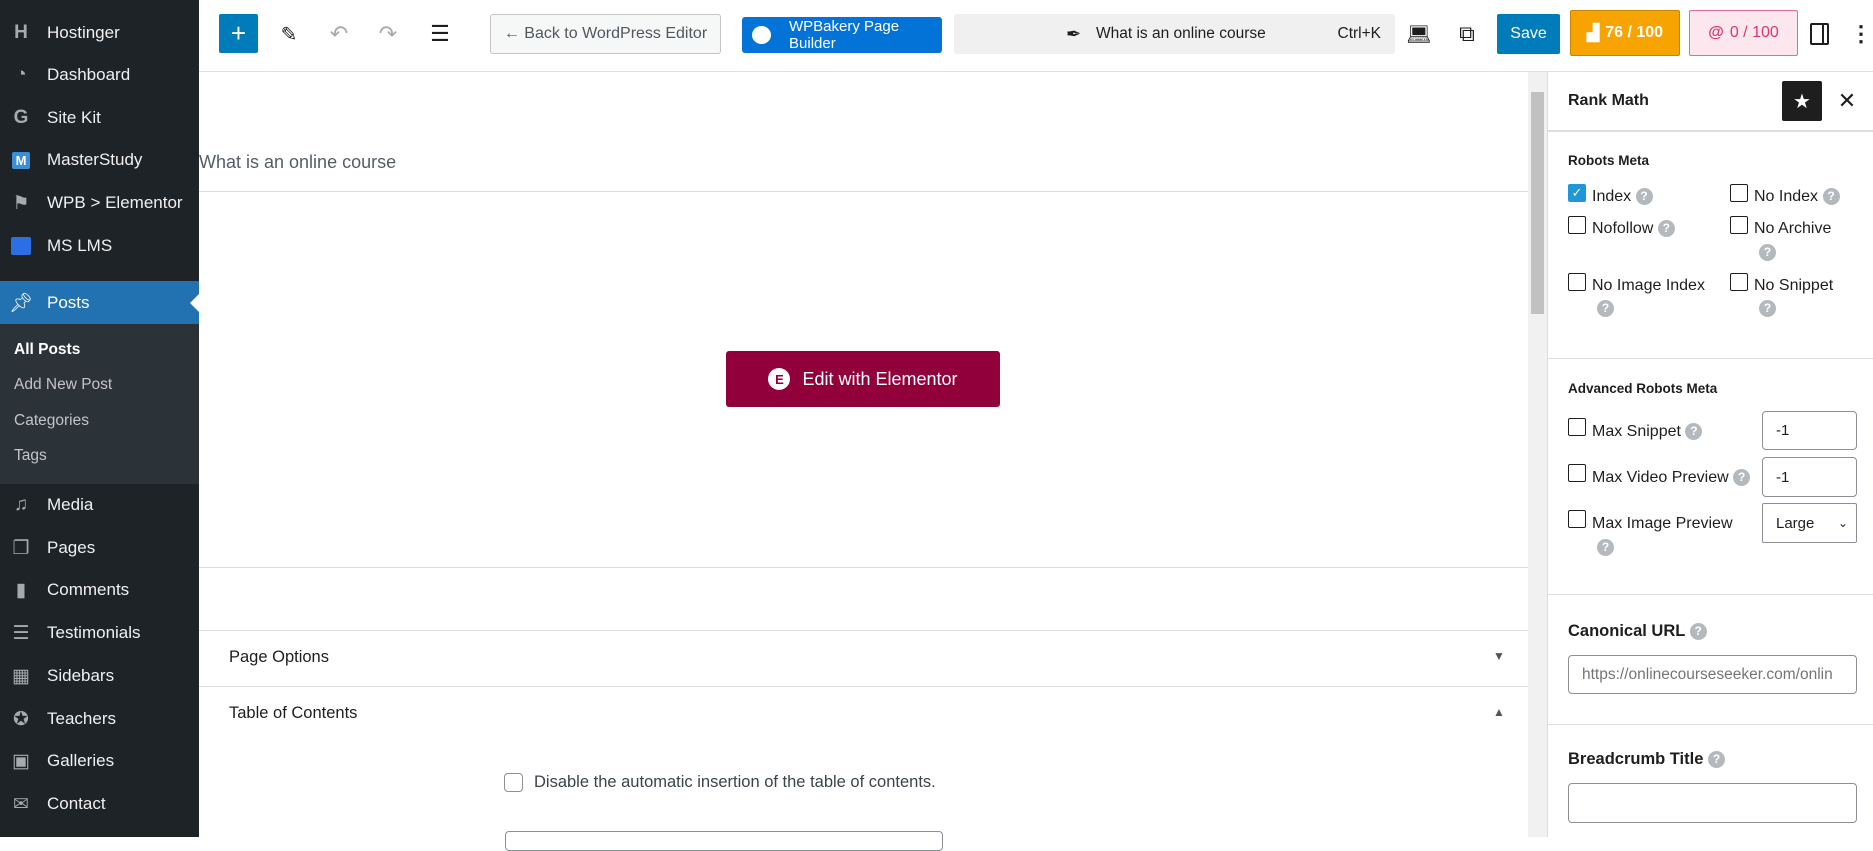 The image size is (1873, 851). What do you see at coordinates (21, 804) in the screenshot?
I see `envelope-icon: ✉` at bounding box center [21, 804].